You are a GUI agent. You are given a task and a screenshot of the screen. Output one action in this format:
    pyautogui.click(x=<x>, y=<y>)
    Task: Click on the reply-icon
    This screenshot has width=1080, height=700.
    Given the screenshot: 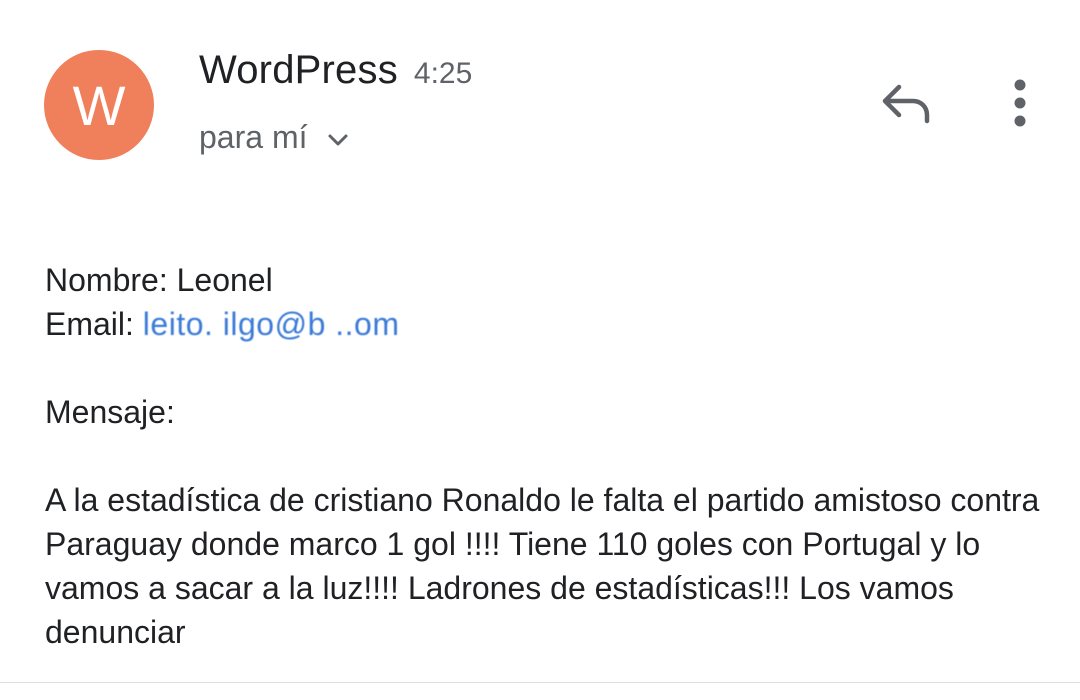 What is the action you would take?
    pyautogui.click(x=905, y=105)
    